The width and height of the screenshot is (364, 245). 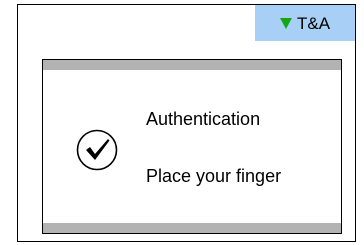 What do you see at coordinates (313, 23) in the screenshot?
I see `mode-label: T&A` at bounding box center [313, 23].